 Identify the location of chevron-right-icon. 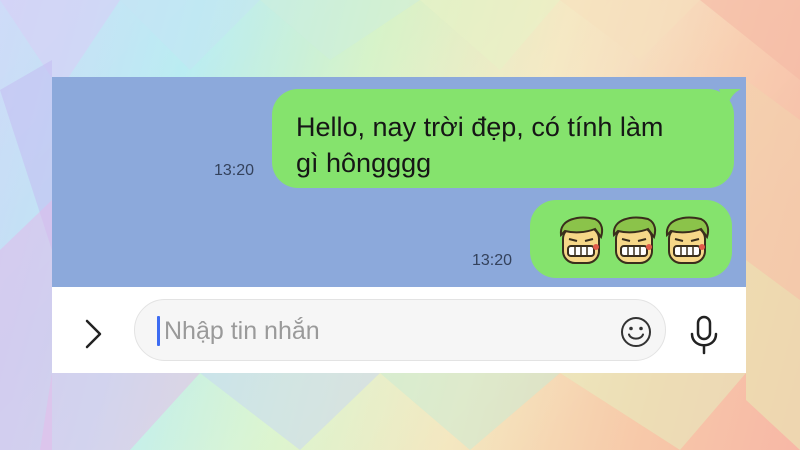
(93, 334).